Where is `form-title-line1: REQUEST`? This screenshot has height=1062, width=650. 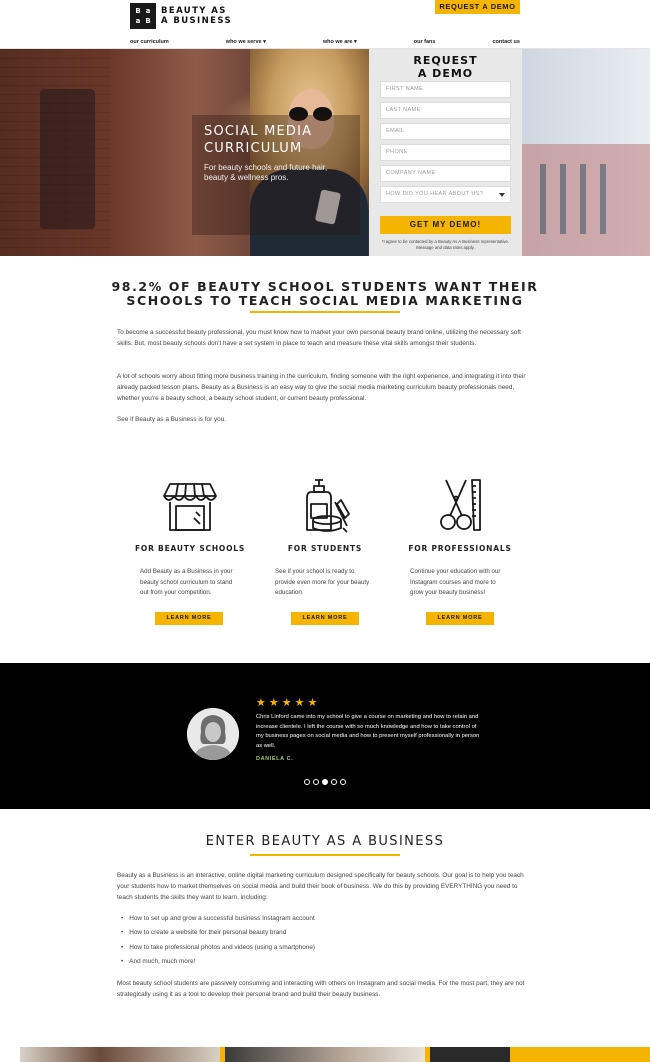
form-title-line1: REQUEST is located at coordinates (445, 60).